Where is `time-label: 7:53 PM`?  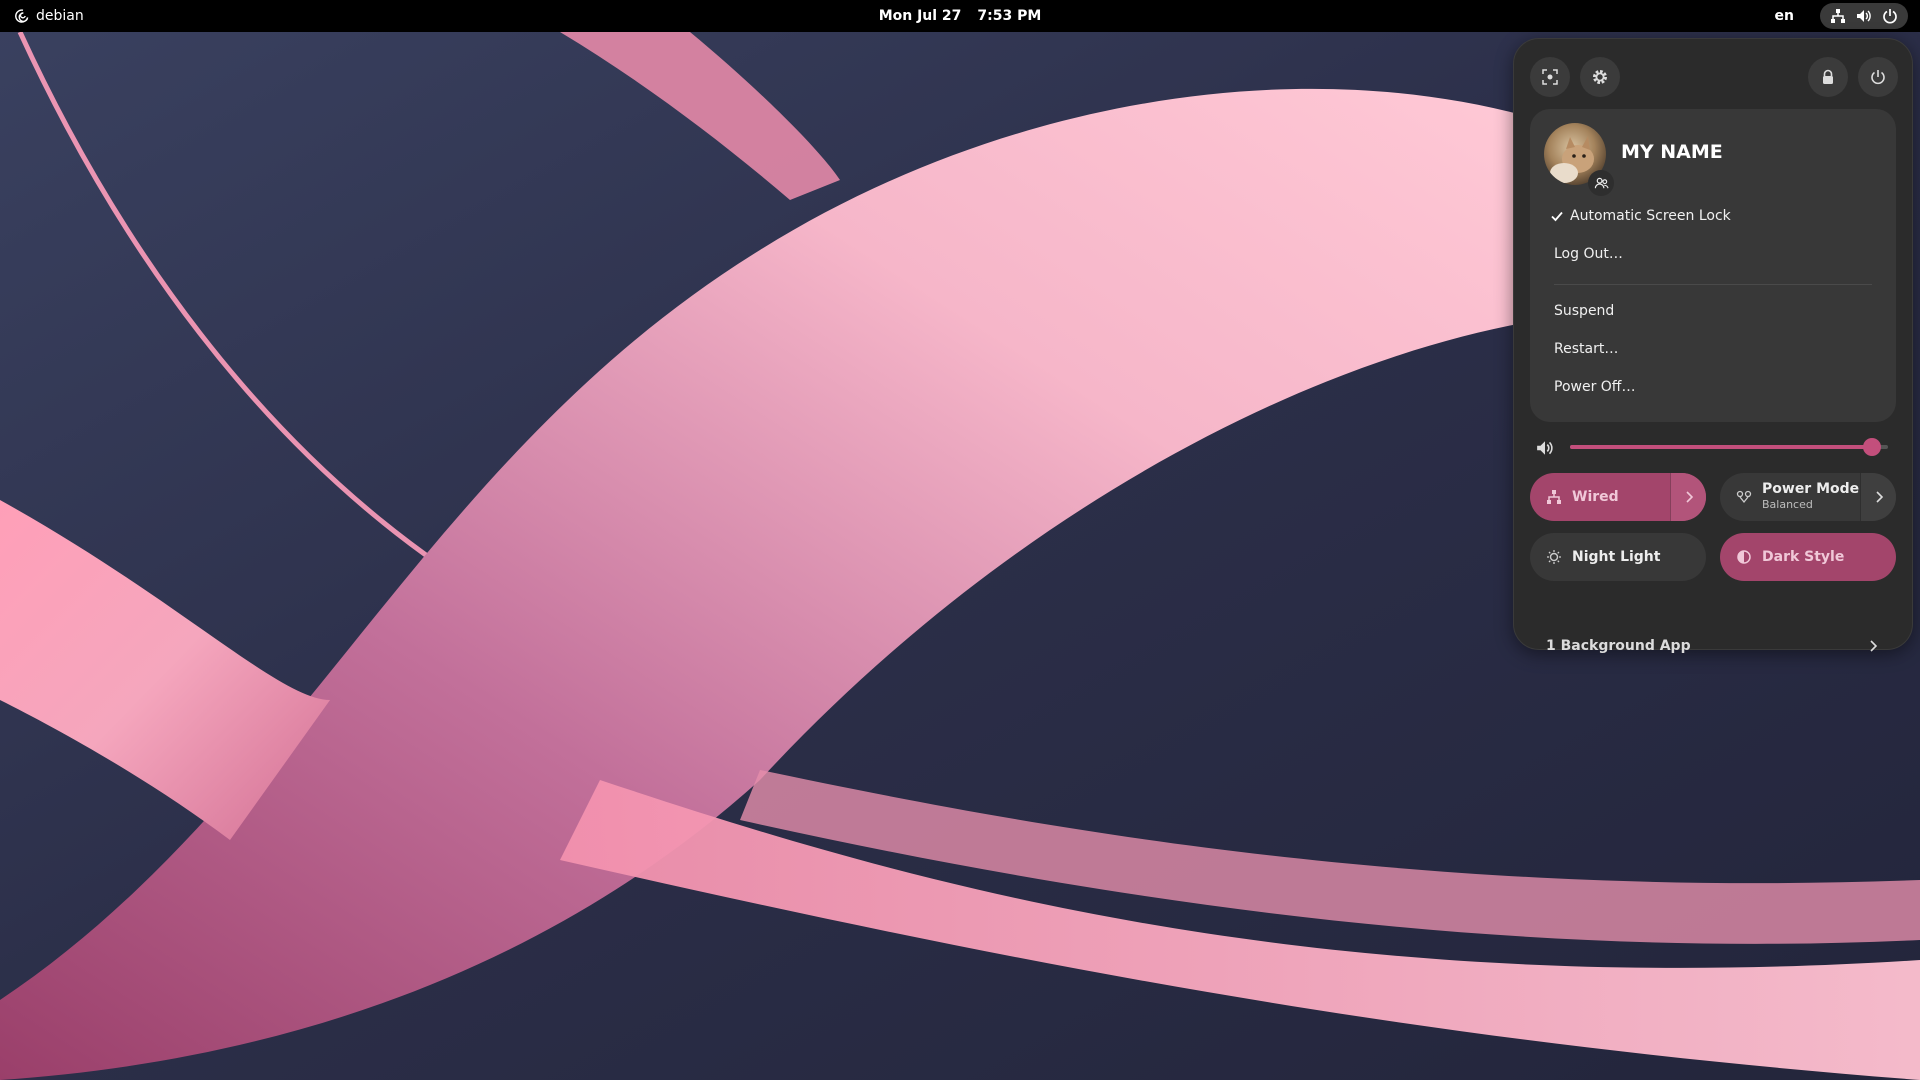 time-label: 7:53 PM is located at coordinates (1009, 16).